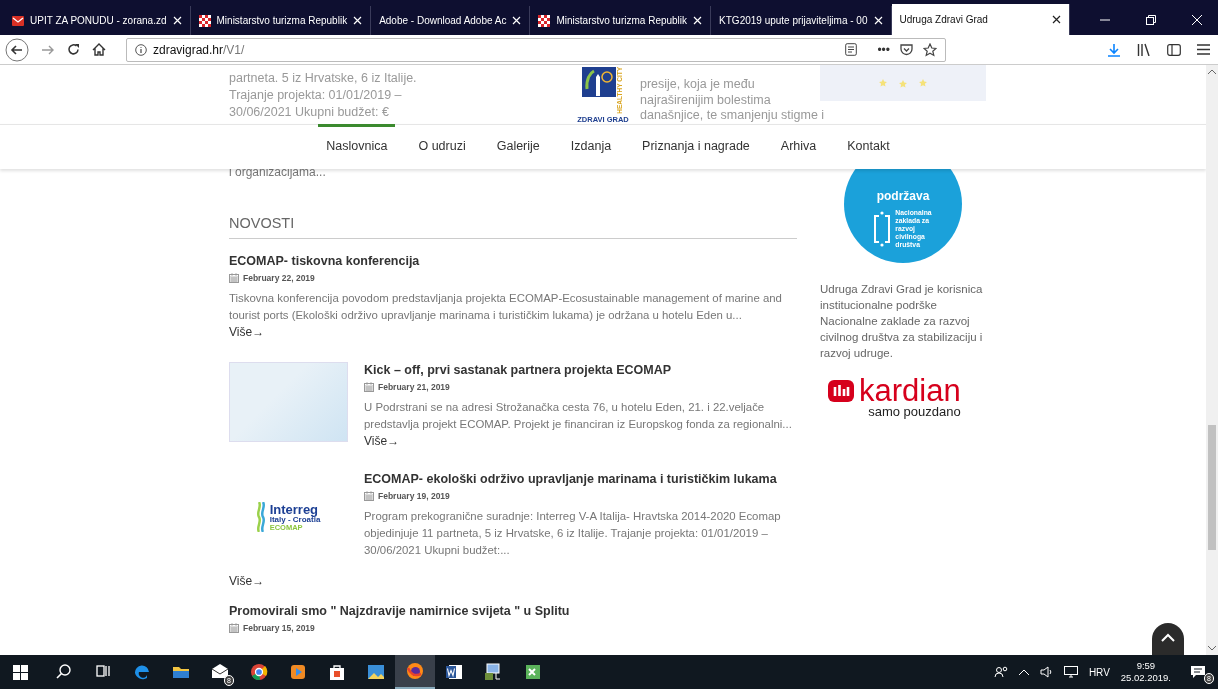 This screenshot has height=689, width=1218. Describe the element at coordinates (903, 83) in the screenshot. I see `stars-icon` at that location.